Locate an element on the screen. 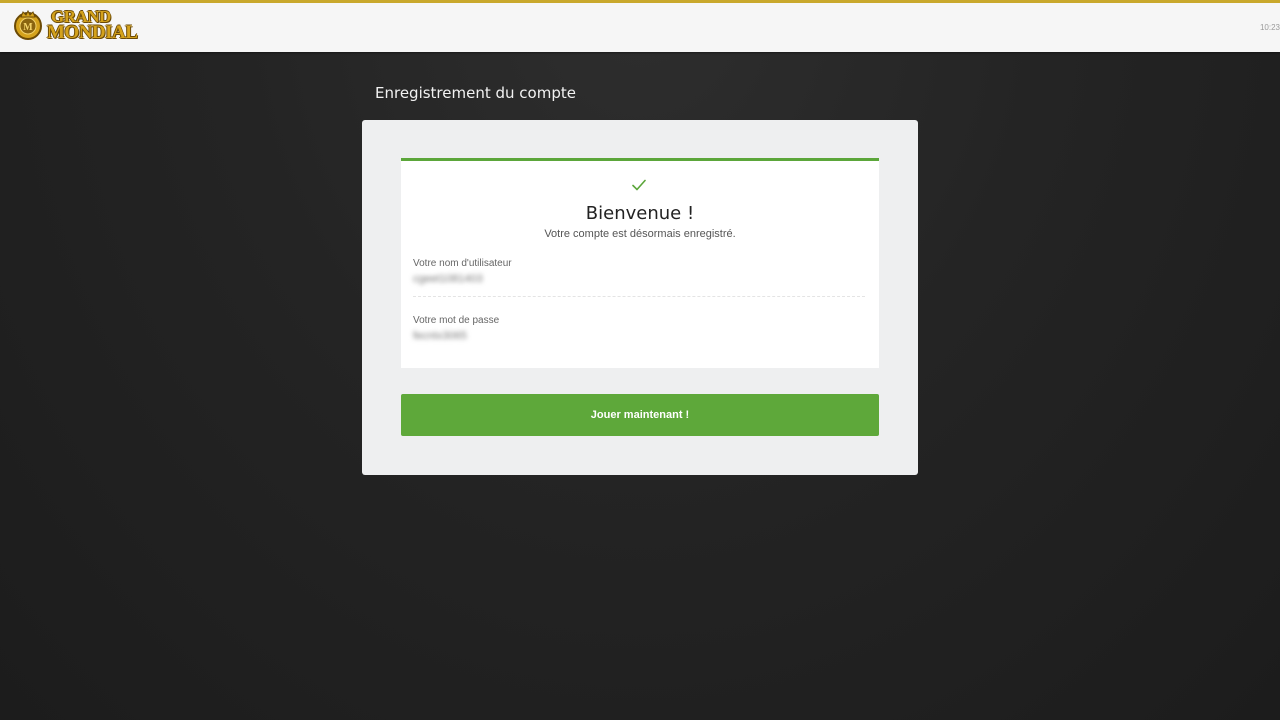 The height and width of the screenshot is (720, 1280). grand-mondial-logo: M GRAND MONDIAL is located at coordinates (75, 25).